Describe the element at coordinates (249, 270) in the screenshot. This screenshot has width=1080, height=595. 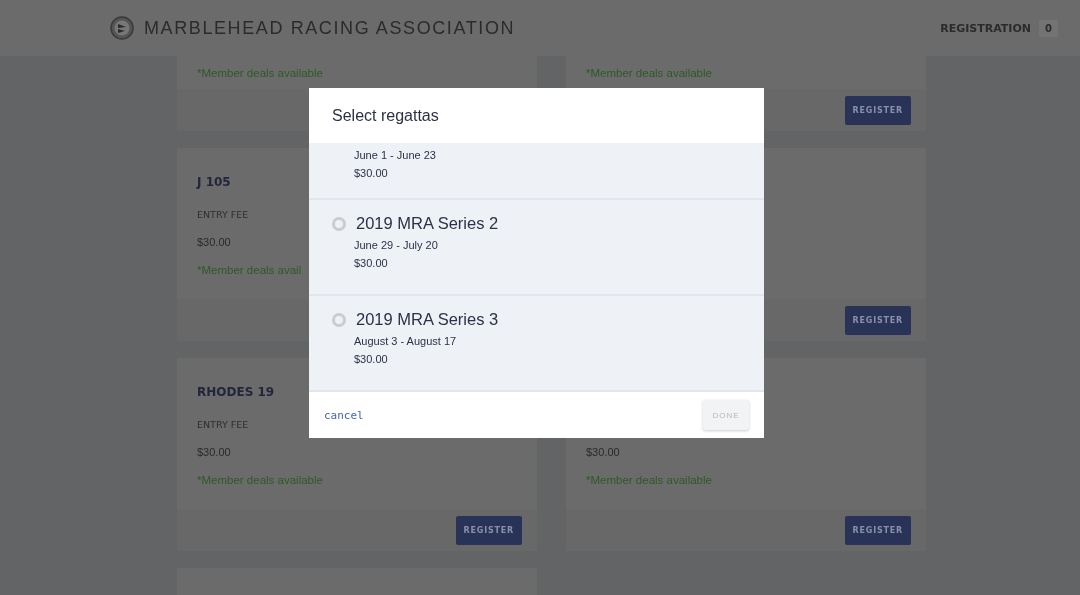
I see `member-deals-note: *Member deals avail` at that location.